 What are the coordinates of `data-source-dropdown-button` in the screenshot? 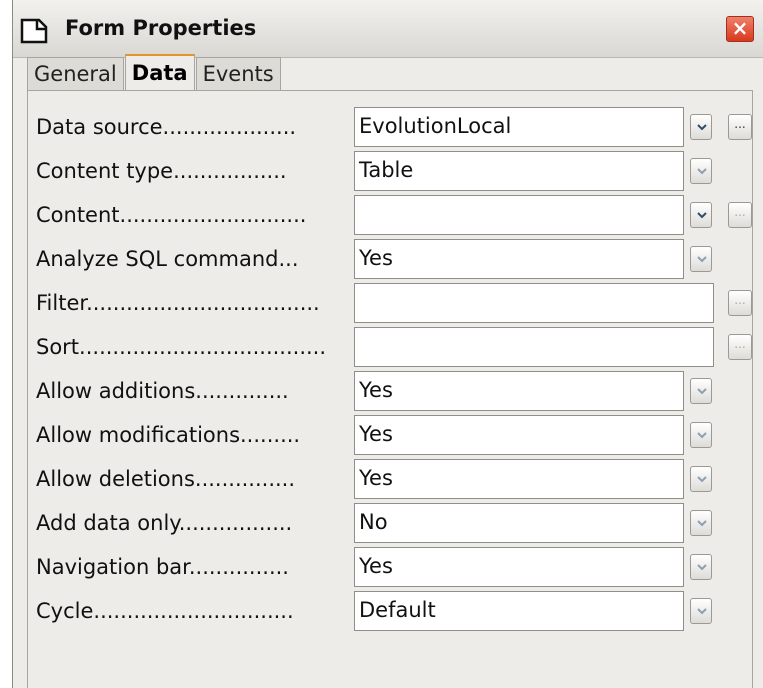 It's located at (701, 127).